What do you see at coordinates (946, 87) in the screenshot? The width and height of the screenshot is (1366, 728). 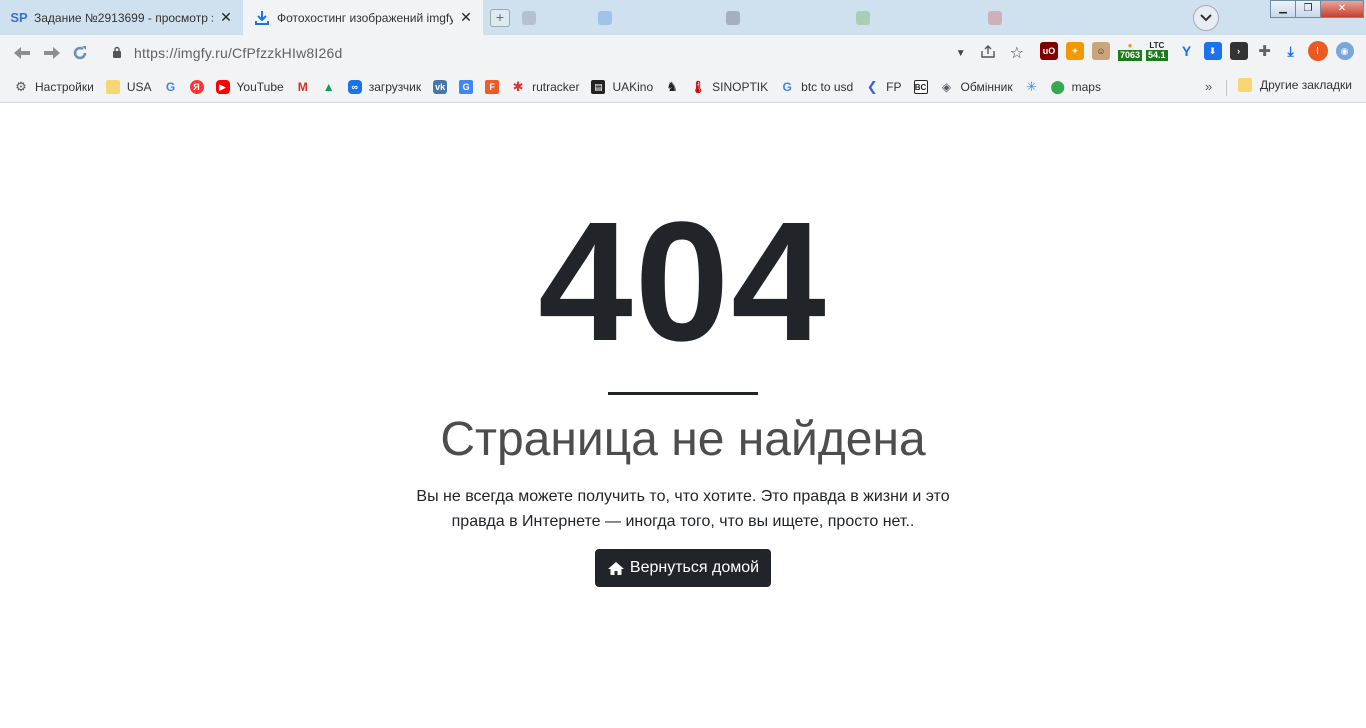 I see `exchange-icon: ◈` at bounding box center [946, 87].